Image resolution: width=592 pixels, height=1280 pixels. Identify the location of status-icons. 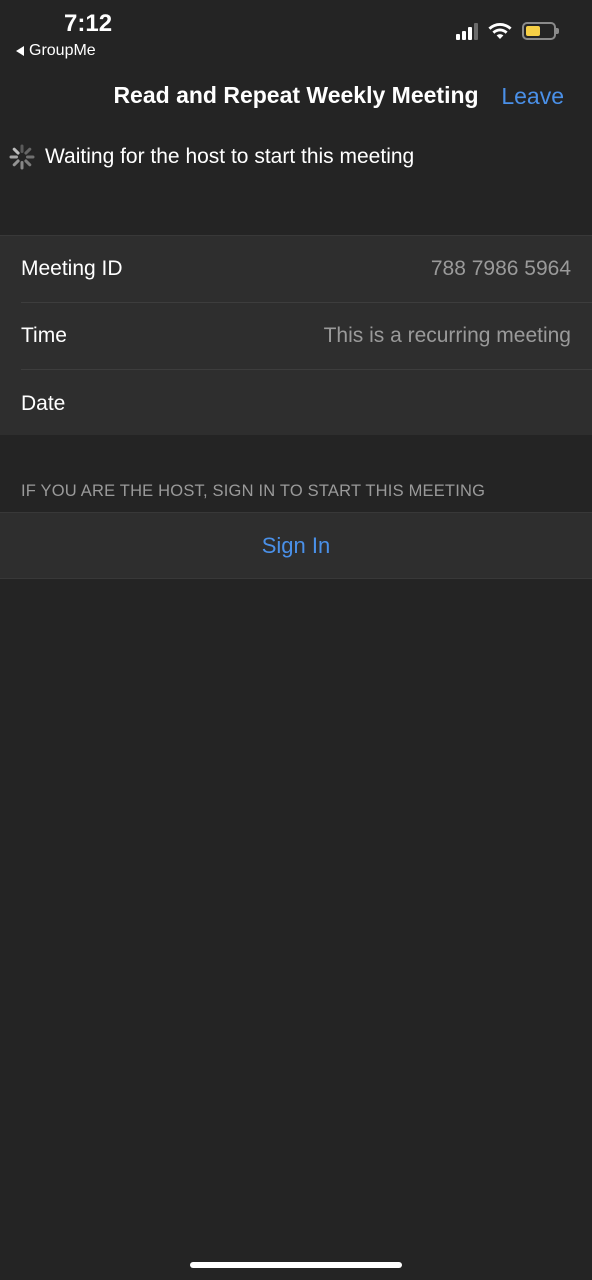
(507, 31).